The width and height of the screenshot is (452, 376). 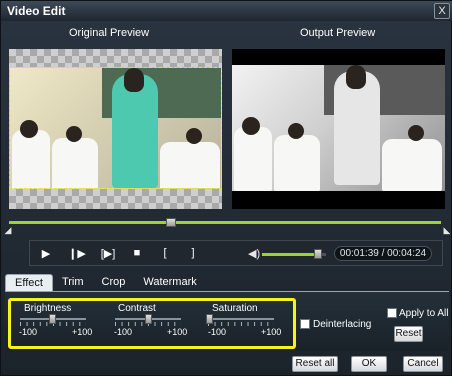 What do you see at coordinates (28, 332) in the screenshot?
I see `brightness-min-label: -100` at bounding box center [28, 332].